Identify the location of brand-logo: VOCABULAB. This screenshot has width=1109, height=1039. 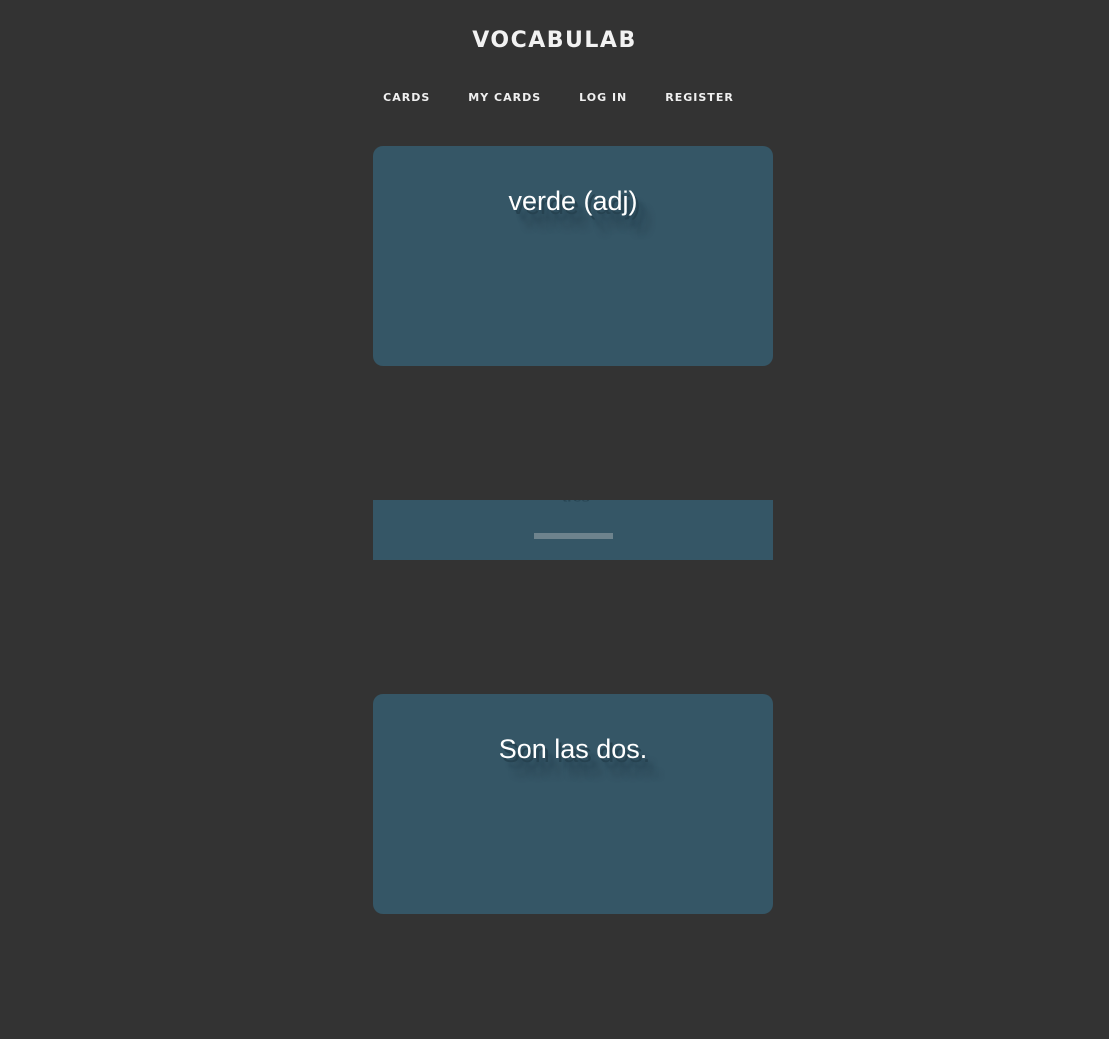
(554, 40).